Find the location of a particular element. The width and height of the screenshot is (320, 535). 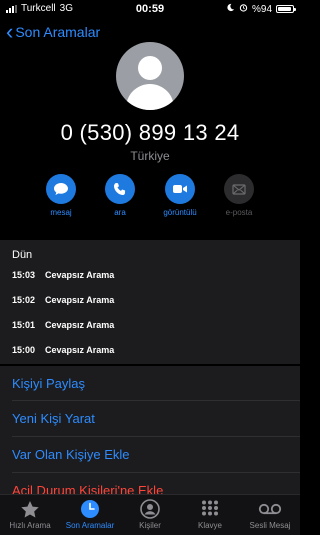

back-label: Son Aramalar is located at coordinates (58, 32).